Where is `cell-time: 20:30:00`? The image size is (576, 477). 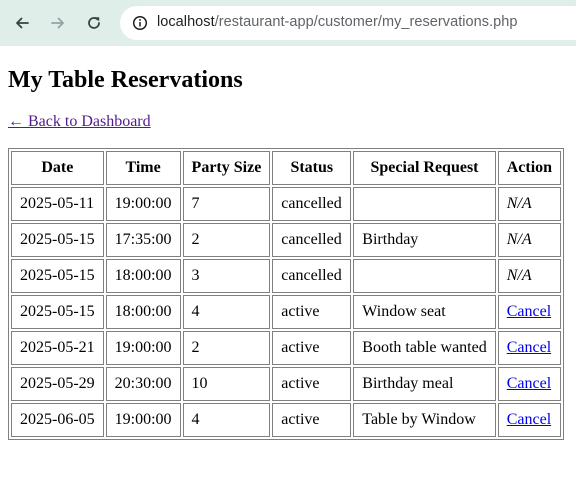 cell-time: 20:30:00 is located at coordinates (143, 384).